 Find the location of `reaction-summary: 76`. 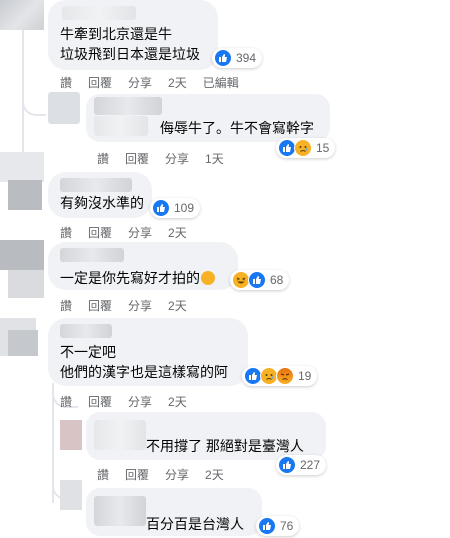

reaction-summary: 76 is located at coordinates (278, 526).